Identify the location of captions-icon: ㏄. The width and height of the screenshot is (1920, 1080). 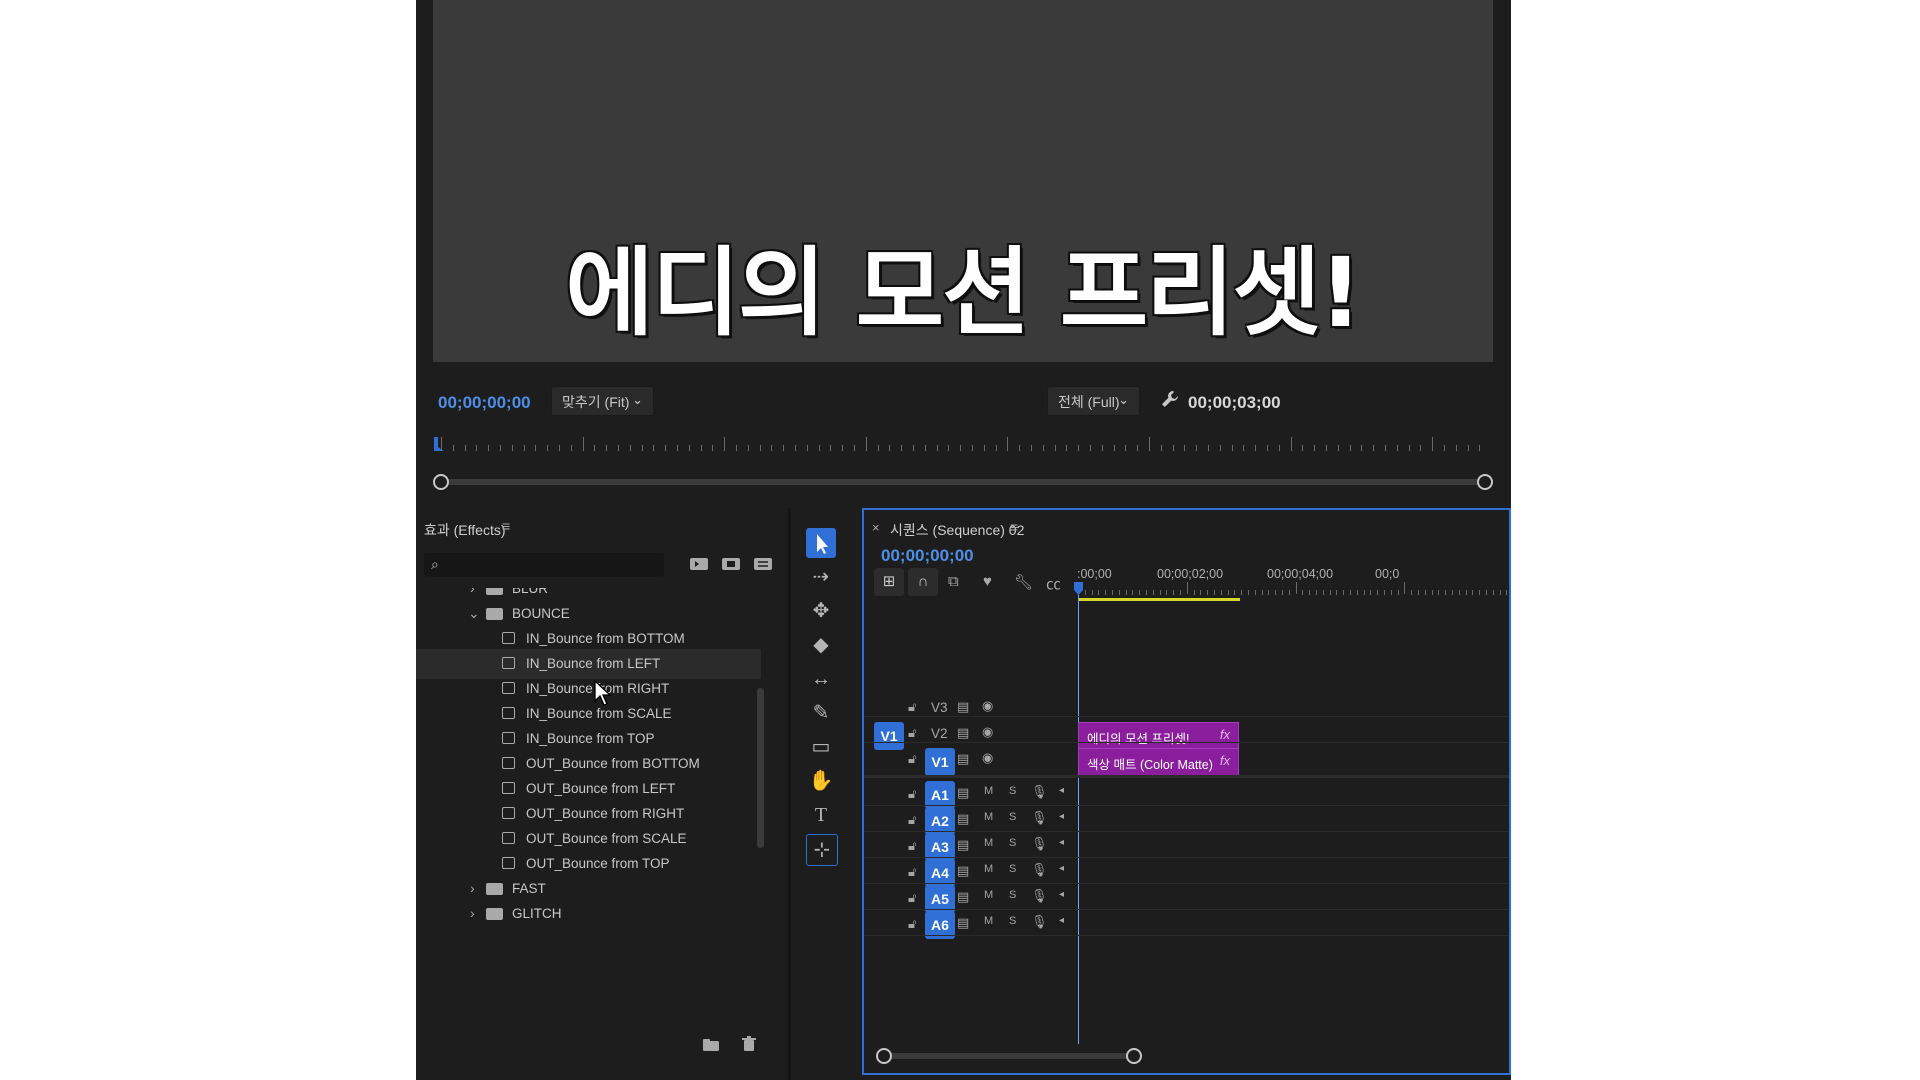
(1053, 583).